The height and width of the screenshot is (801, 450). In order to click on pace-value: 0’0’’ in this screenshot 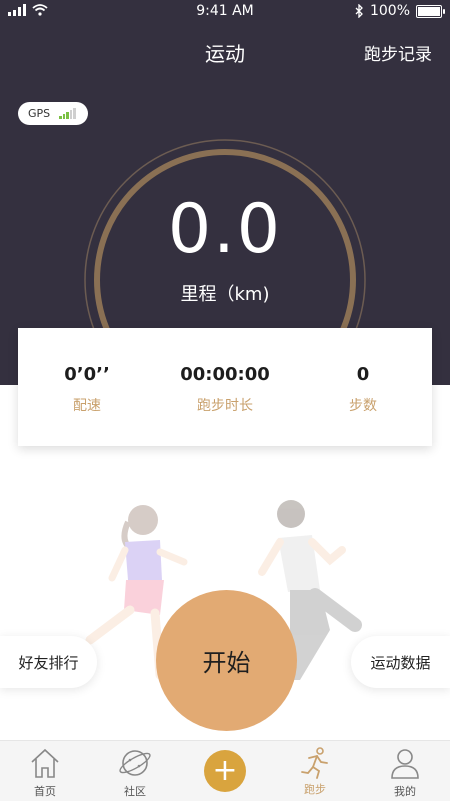, I will do `click(87, 374)`.